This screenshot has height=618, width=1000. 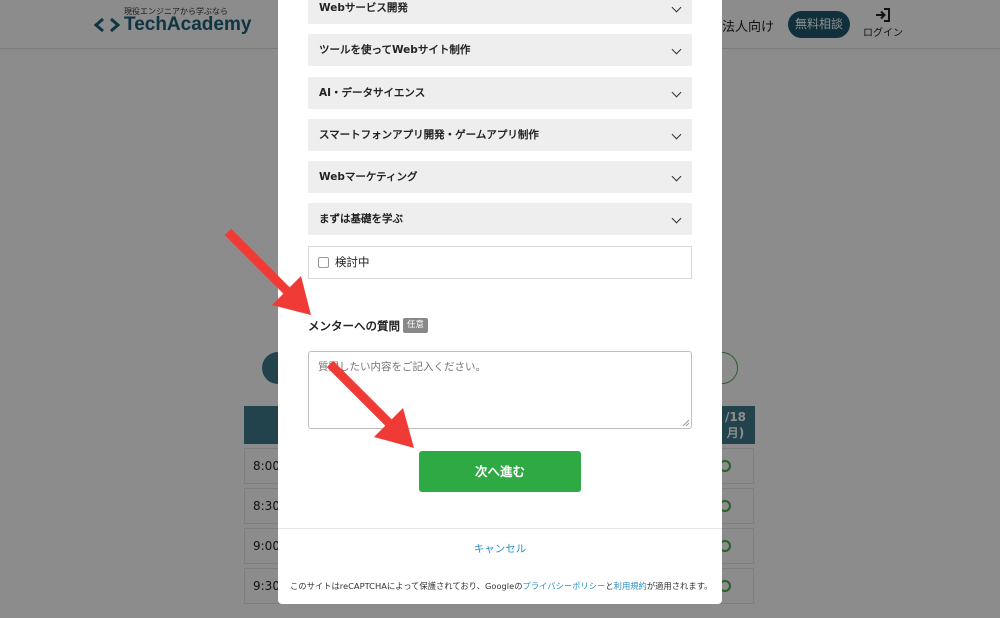 What do you see at coordinates (500, 219) in the screenshot?
I see `category-basics: まずは基礎を学ぶ` at bounding box center [500, 219].